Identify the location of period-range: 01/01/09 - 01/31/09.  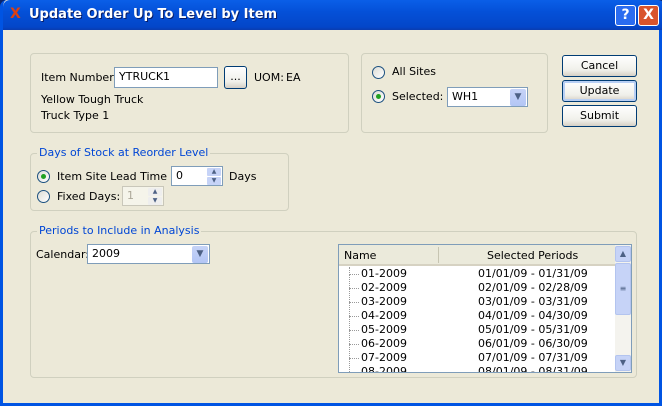
(533, 273).